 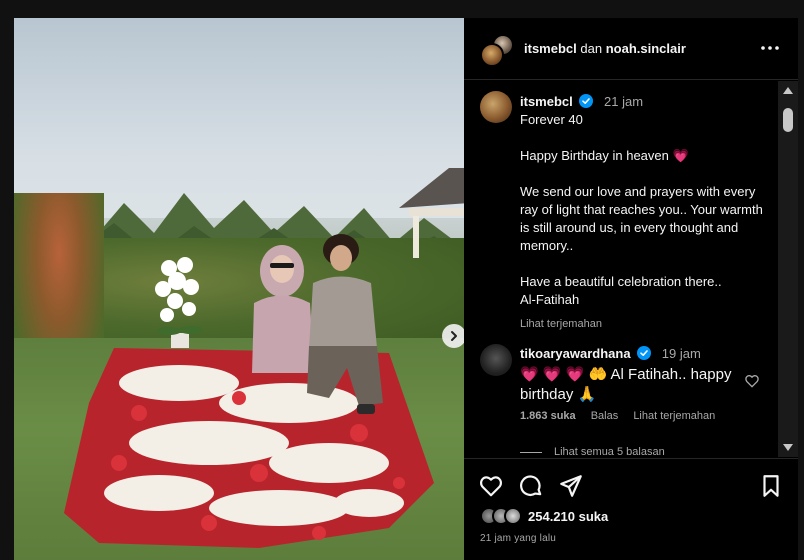 I want to click on scroll-down-arrow-icon, so click(x=788, y=447).